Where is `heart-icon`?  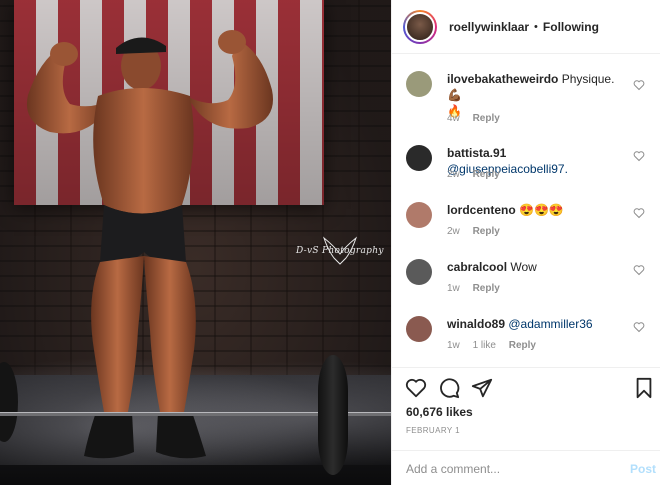 heart-icon is located at coordinates (416, 388).